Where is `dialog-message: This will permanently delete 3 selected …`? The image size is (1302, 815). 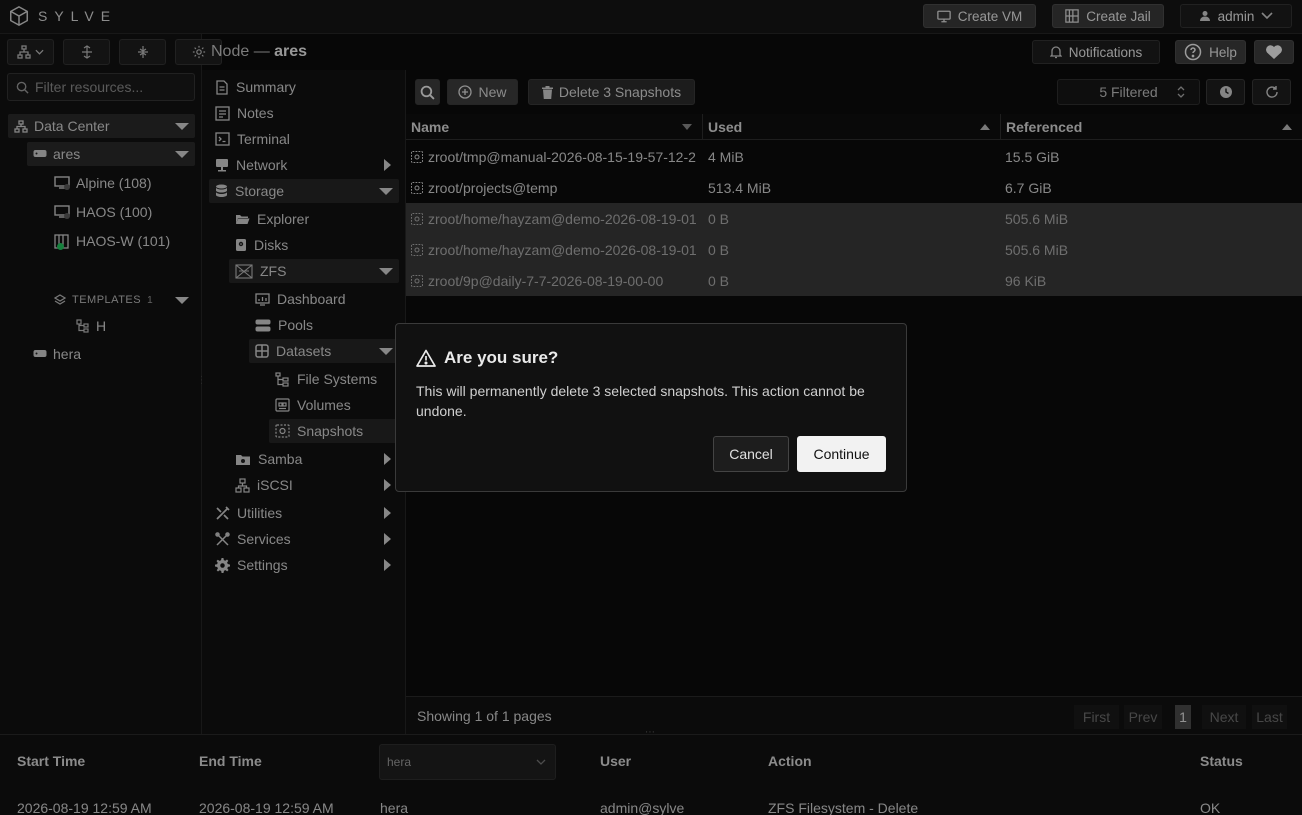
dialog-message: This will permanently delete 3 selected … is located at coordinates (640, 401).